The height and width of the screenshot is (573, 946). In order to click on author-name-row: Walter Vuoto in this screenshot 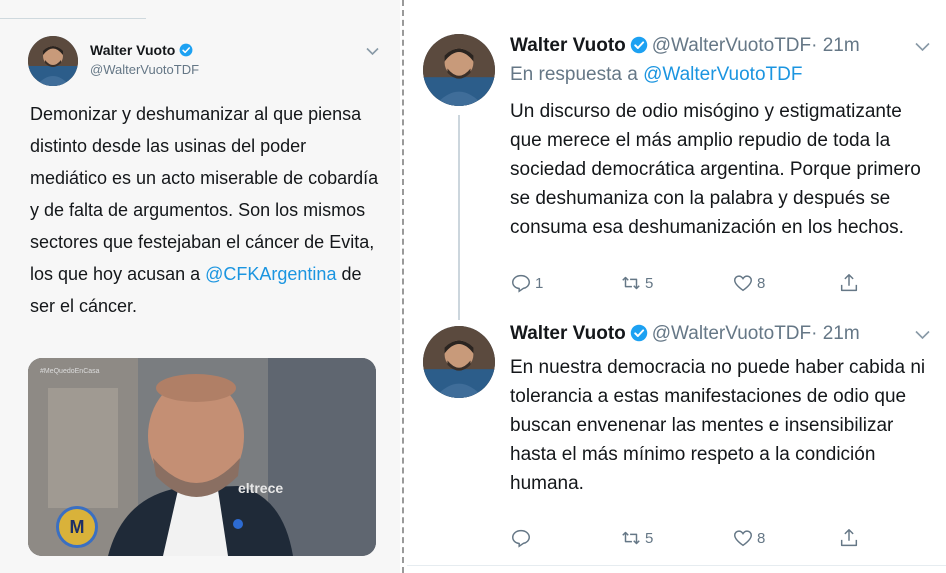, I will do `click(141, 50)`.